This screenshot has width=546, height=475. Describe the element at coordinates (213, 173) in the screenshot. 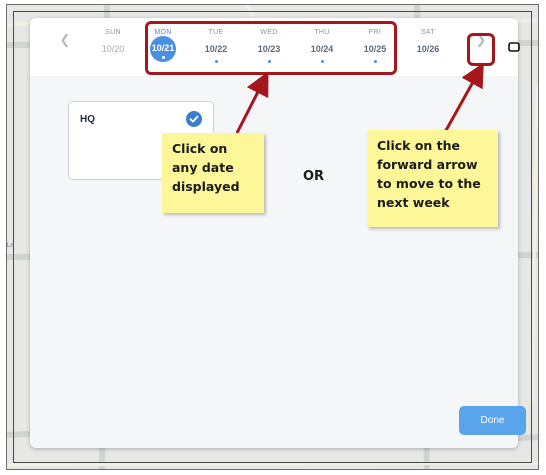

I see `callout-left: Click on any date displayed` at that location.